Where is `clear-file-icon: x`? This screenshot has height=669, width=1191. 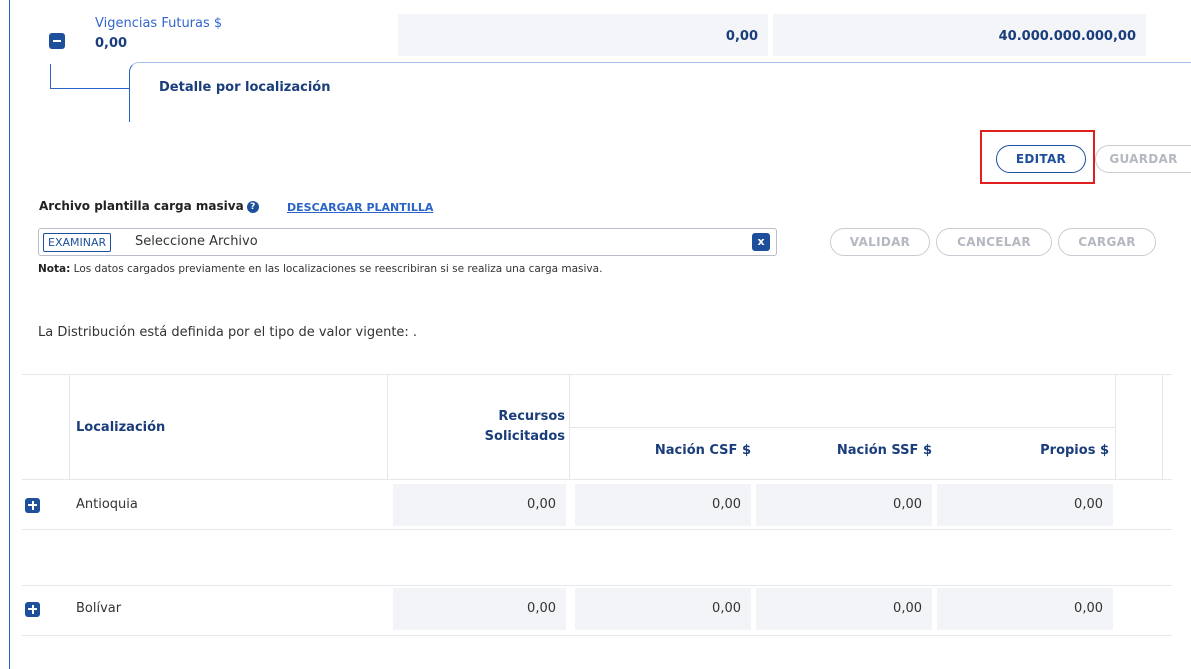
clear-file-icon: x is located at coordinates (761, 242).